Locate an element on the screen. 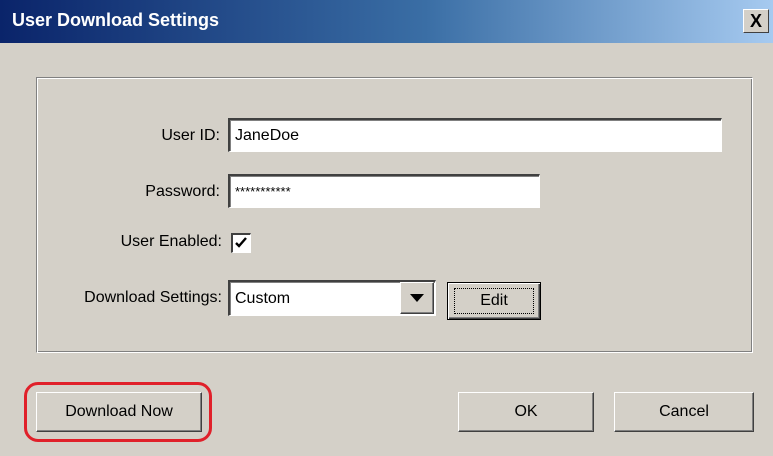  password-label: Password: is located at coordinates (182, 191).